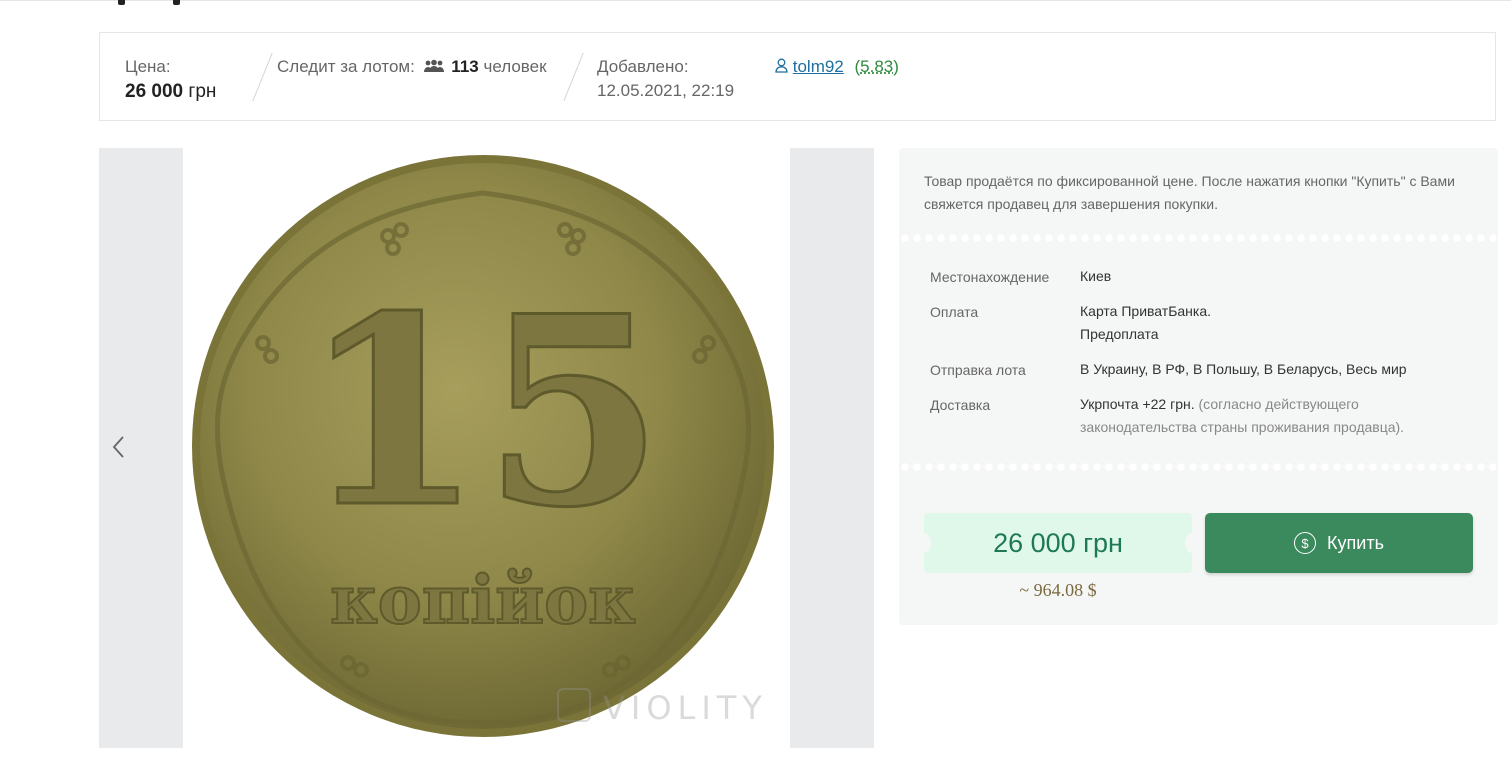 The image size is (1511, 760). I want to click on price-amount: 26 000 грн, so click(170, 92).